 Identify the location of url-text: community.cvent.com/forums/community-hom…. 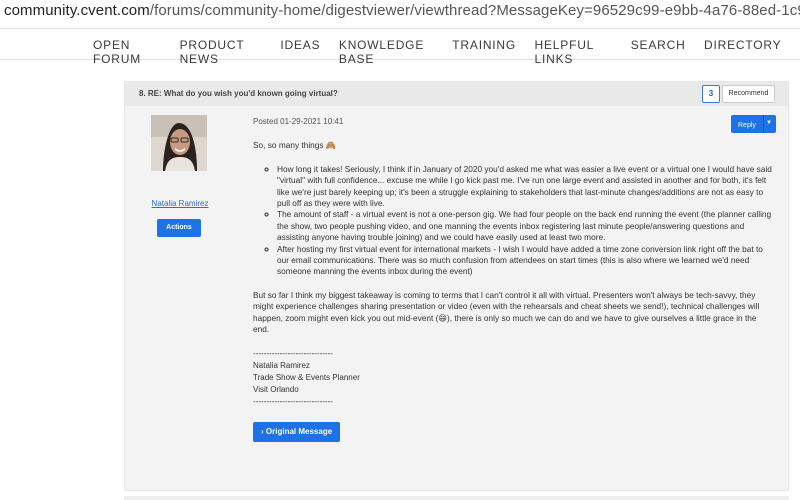
(402, 10).